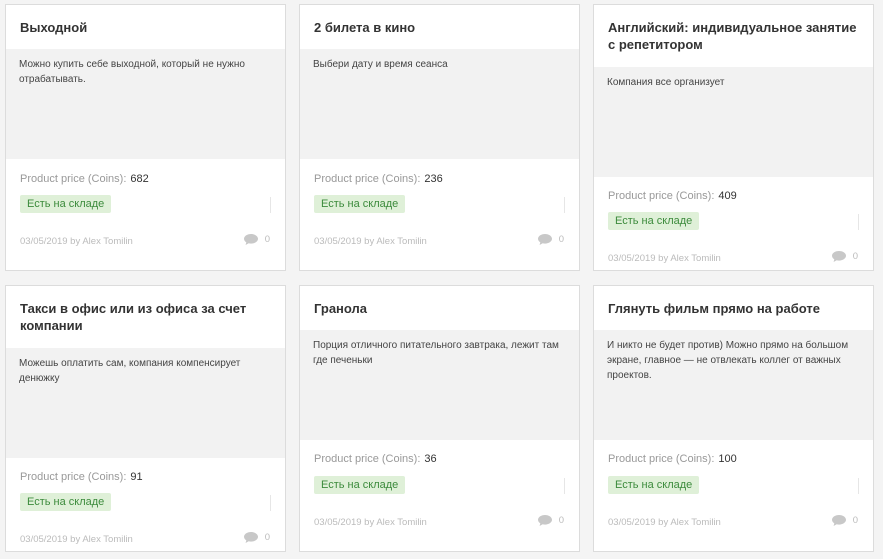 This screenshot has width=883, height=559. I want to click on product-price: Product price (Coins): 236, so click(378, 179).